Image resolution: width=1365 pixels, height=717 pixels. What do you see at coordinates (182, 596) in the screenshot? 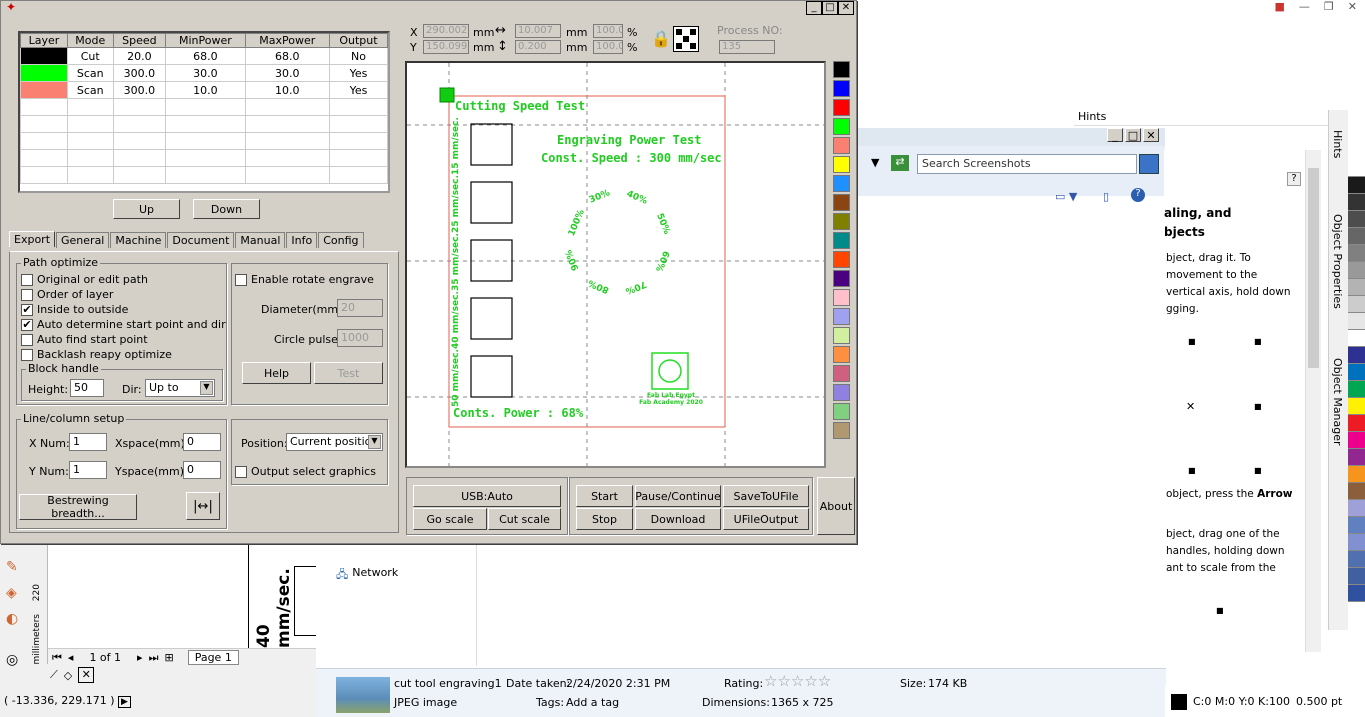
I see `corel-canvas: 40 mm/sec.` at bounding box center [182, 596].